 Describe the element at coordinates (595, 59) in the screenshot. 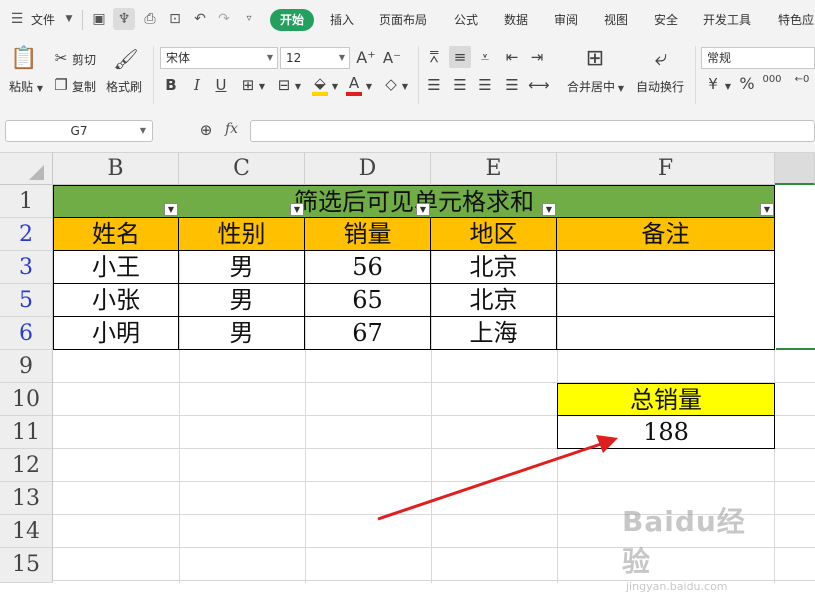

I see `merge-center-icon: ⊞` at that location.